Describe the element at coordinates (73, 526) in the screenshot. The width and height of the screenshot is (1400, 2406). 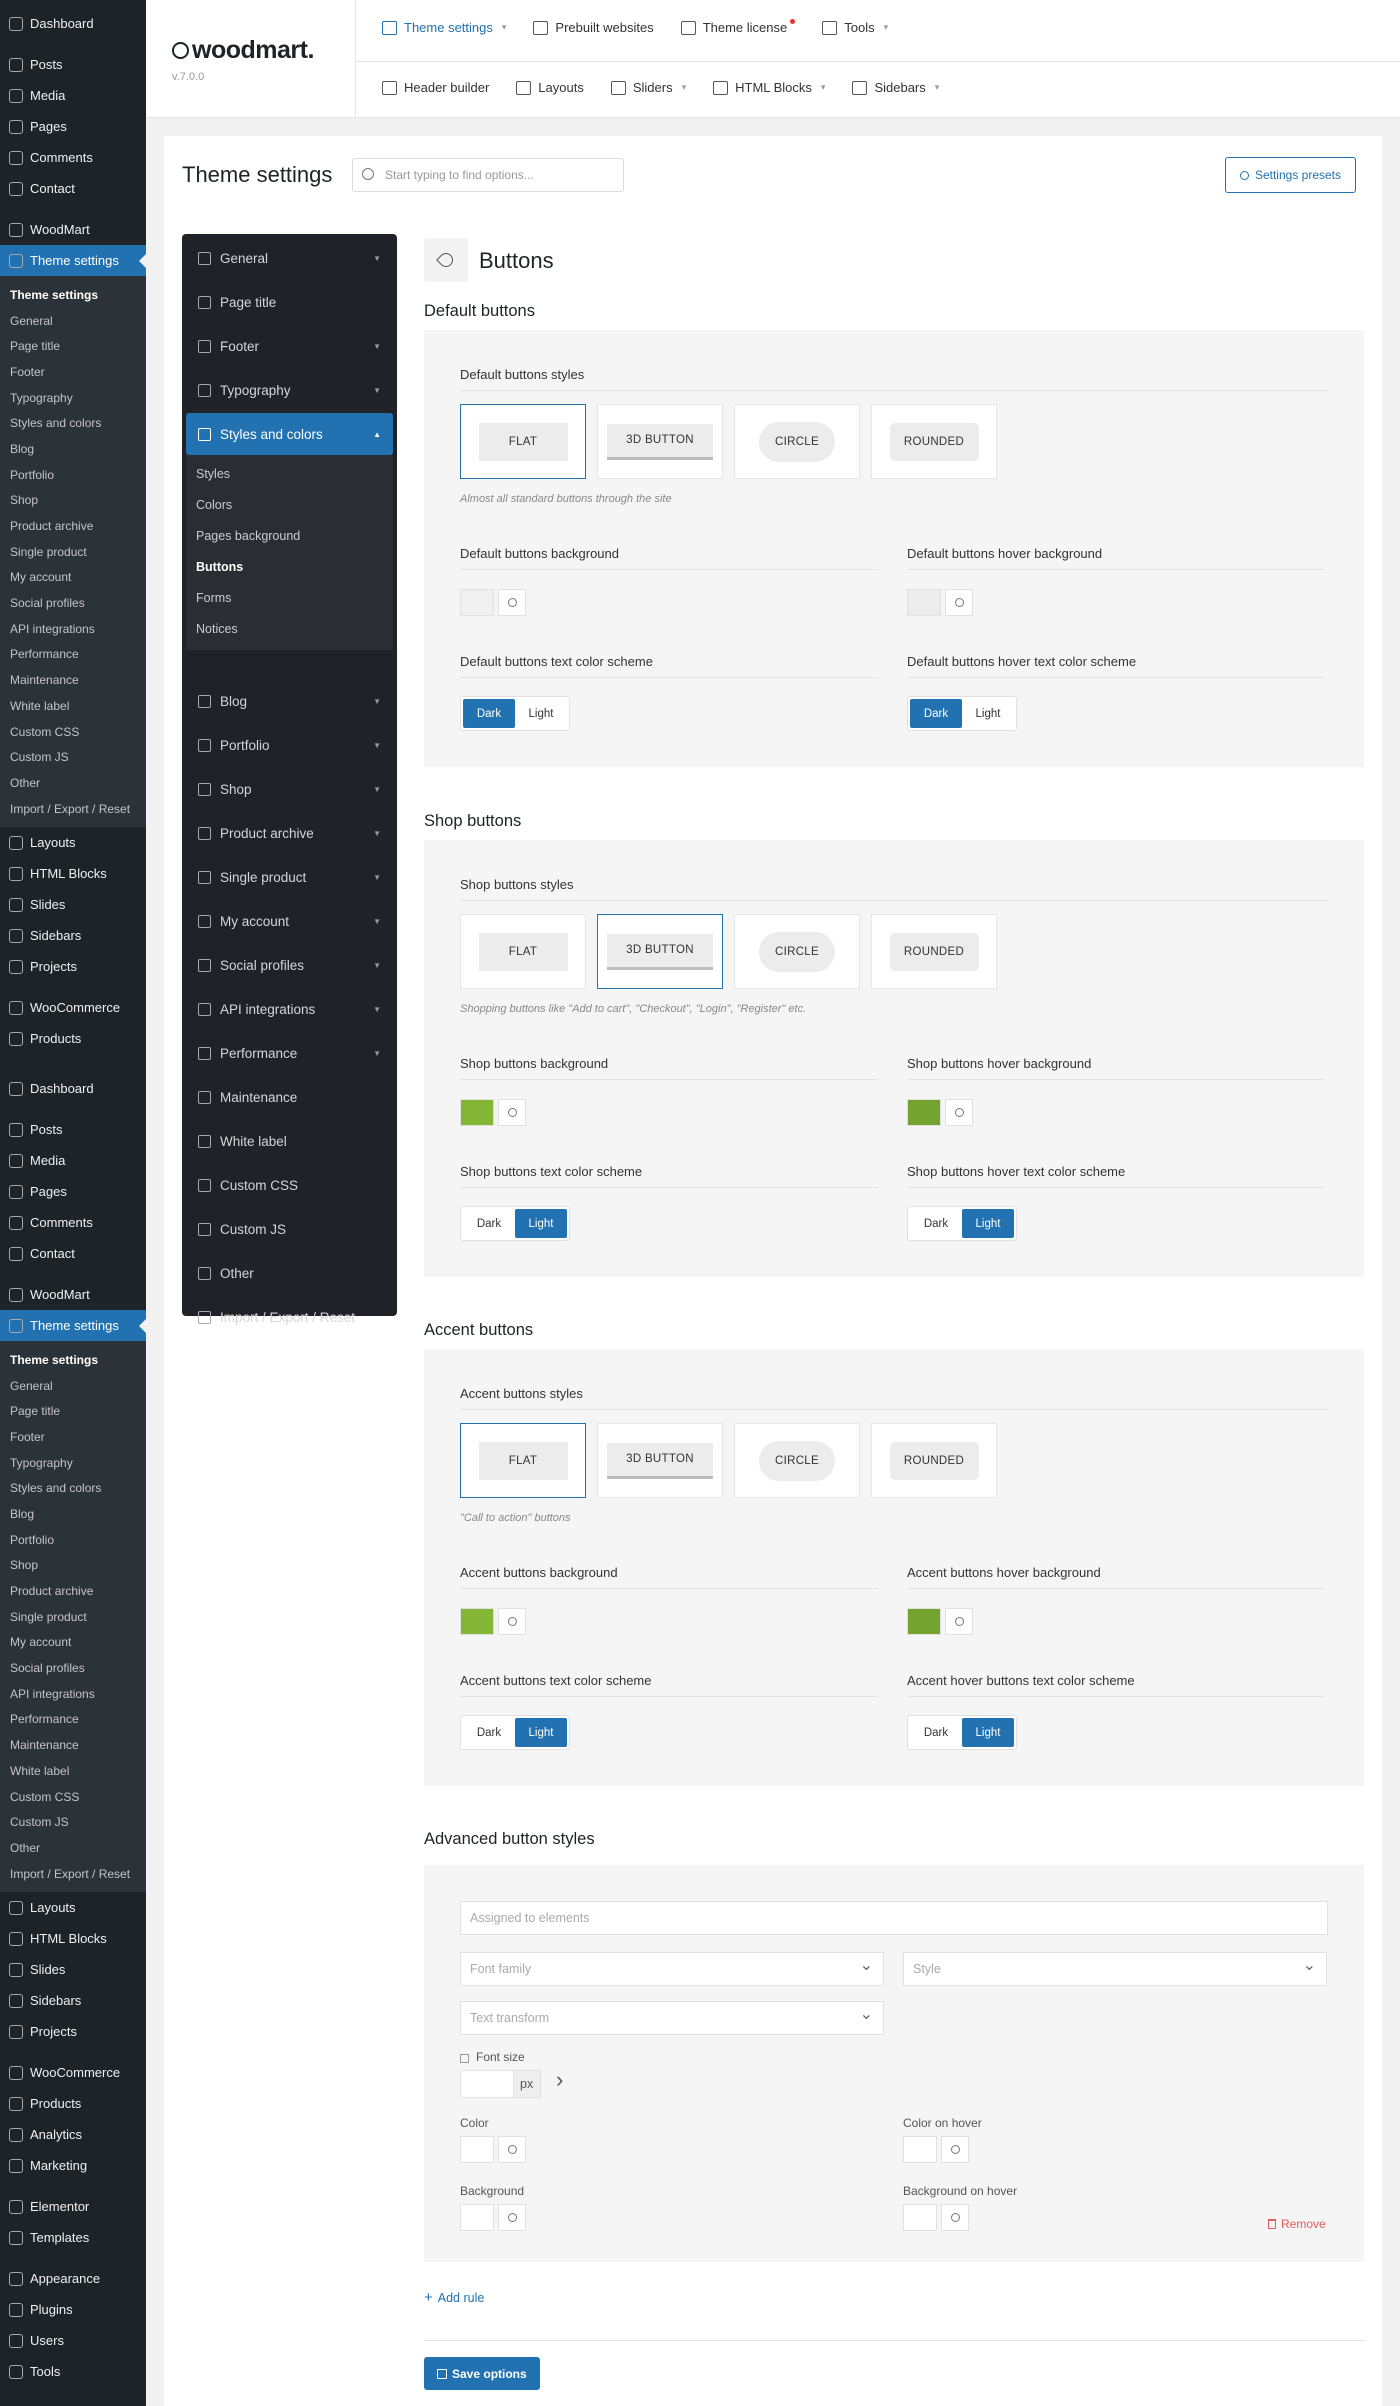
I see `wp-submenu-item: Product archive` at that location.